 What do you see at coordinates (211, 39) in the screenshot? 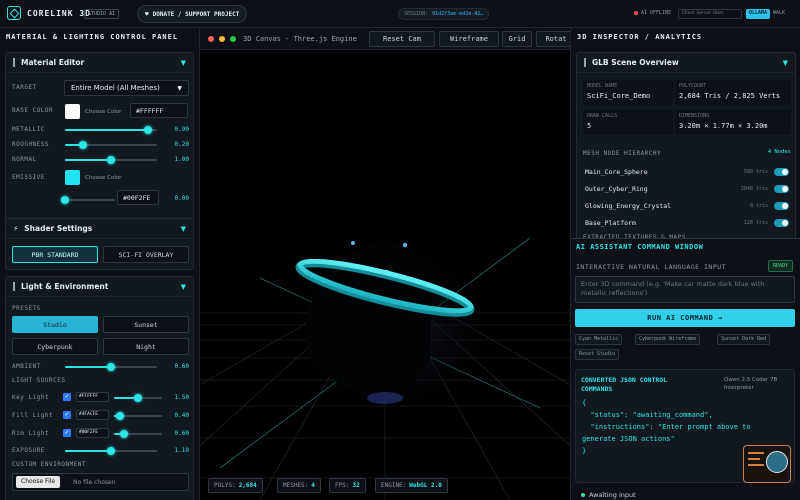
I see `close-dot-icon` at bounding box center [211, 39].